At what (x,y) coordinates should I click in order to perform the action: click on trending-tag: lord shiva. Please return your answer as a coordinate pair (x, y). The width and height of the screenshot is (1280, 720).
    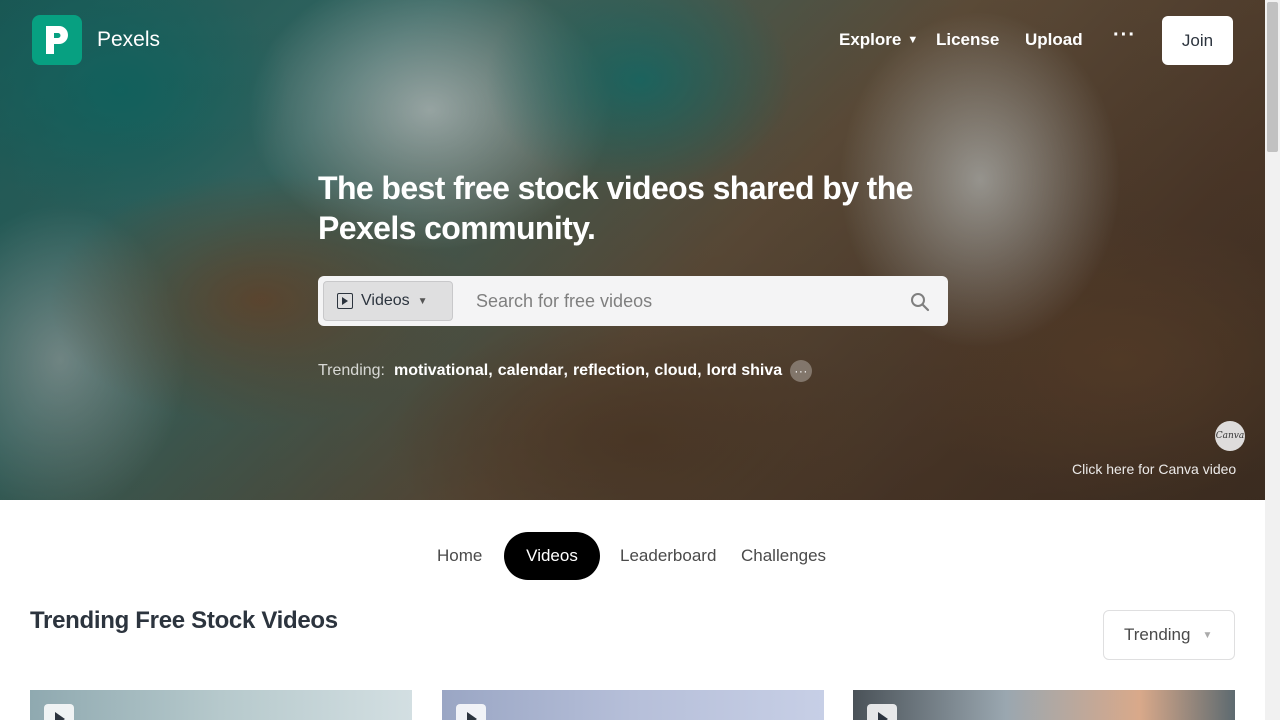
    Looking at the image, I should click on (745, 371).